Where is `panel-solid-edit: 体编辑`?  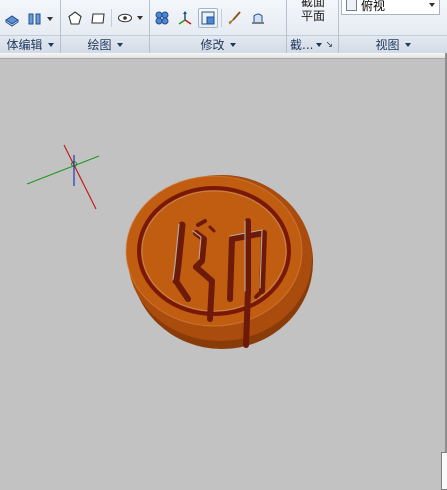
panel-solid-edit: 体编辑 is located at coordinates (30, 26).